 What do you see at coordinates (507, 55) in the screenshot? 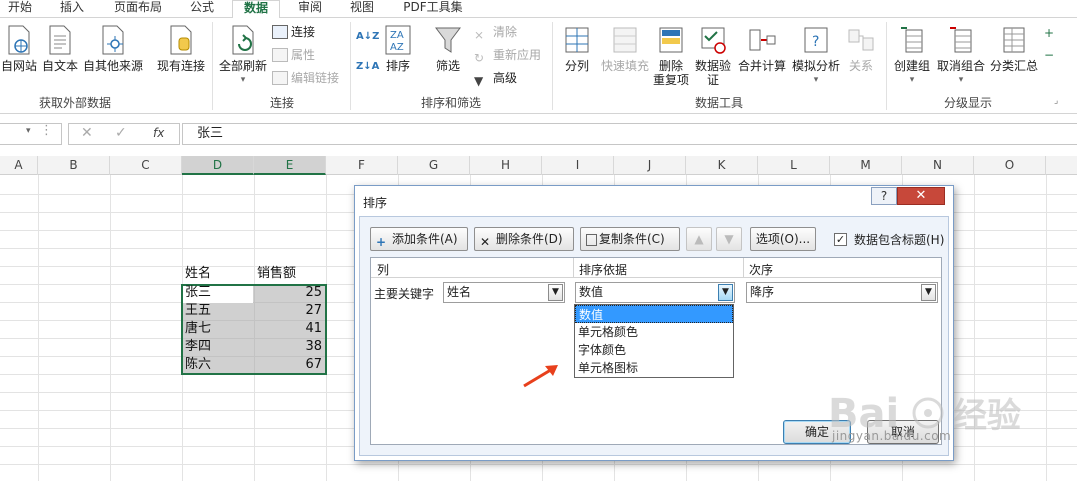
I see `reapply-button: ↻ 重新应用` at bounding box center [507, 55].